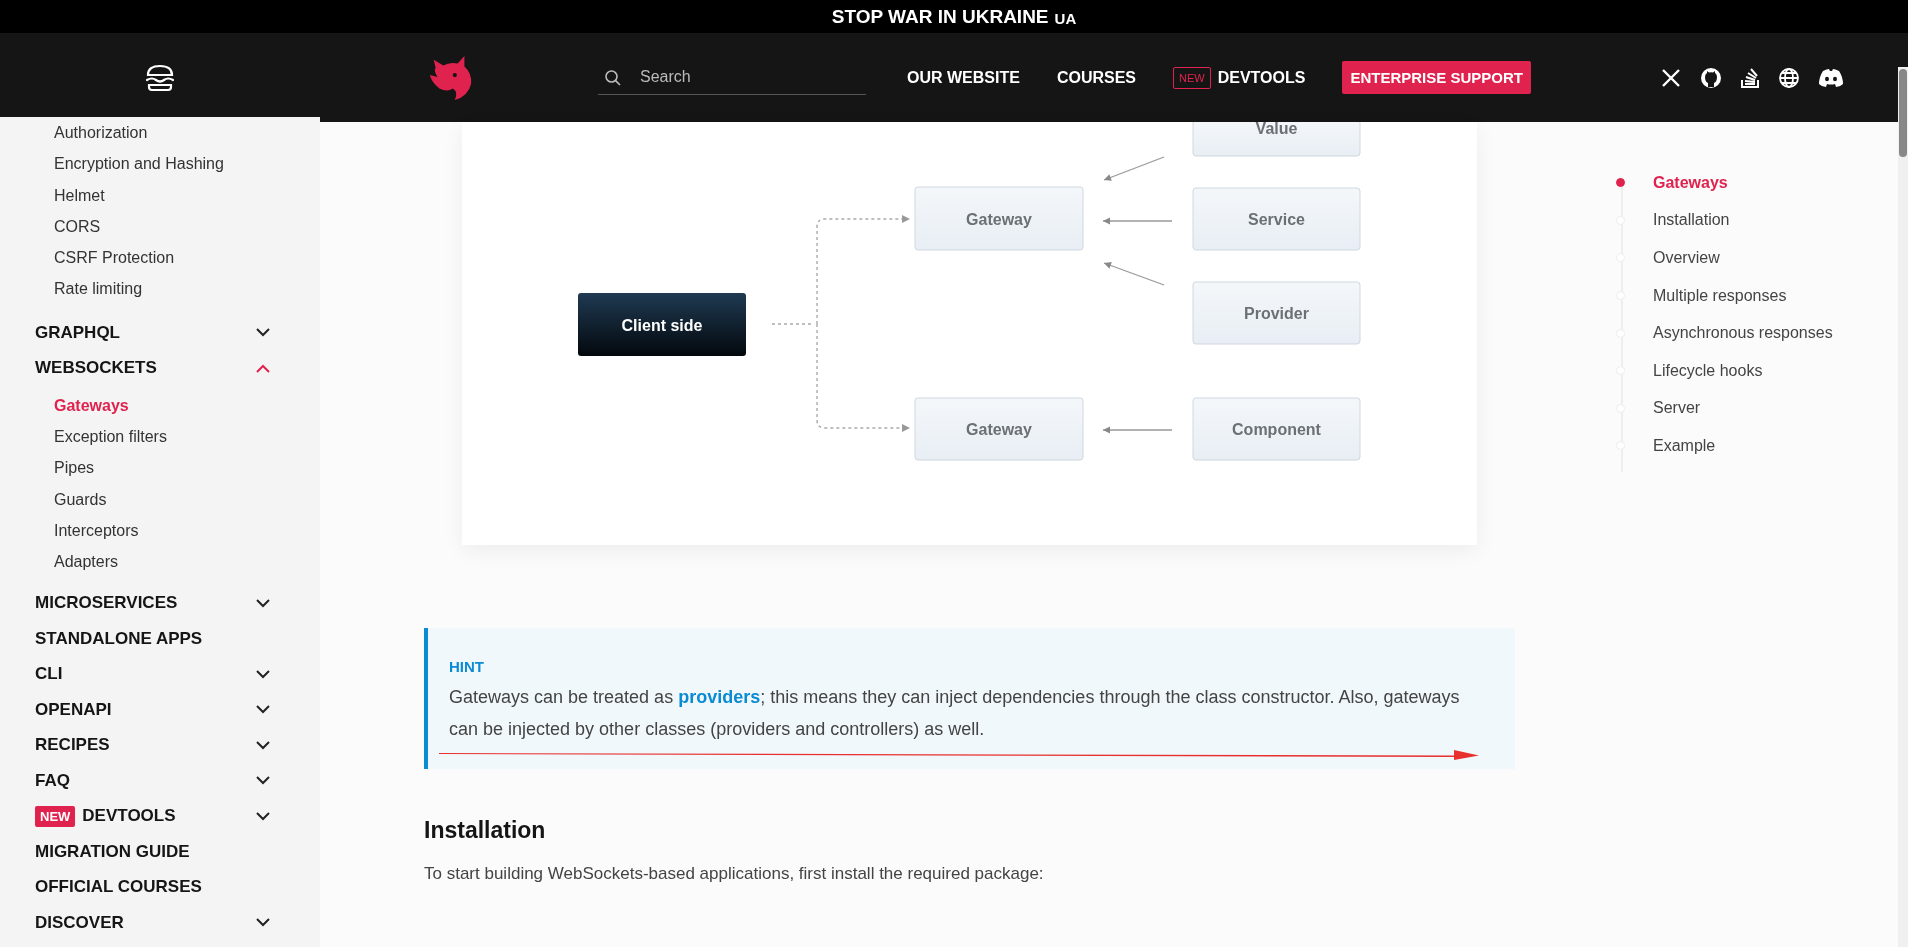 The height and width of the screenshot is (947, 1908). What do you see at coordinates (1276, 219) in the screenshot?
I see `diagram-node: Service` at bounding box center [1276, 219].